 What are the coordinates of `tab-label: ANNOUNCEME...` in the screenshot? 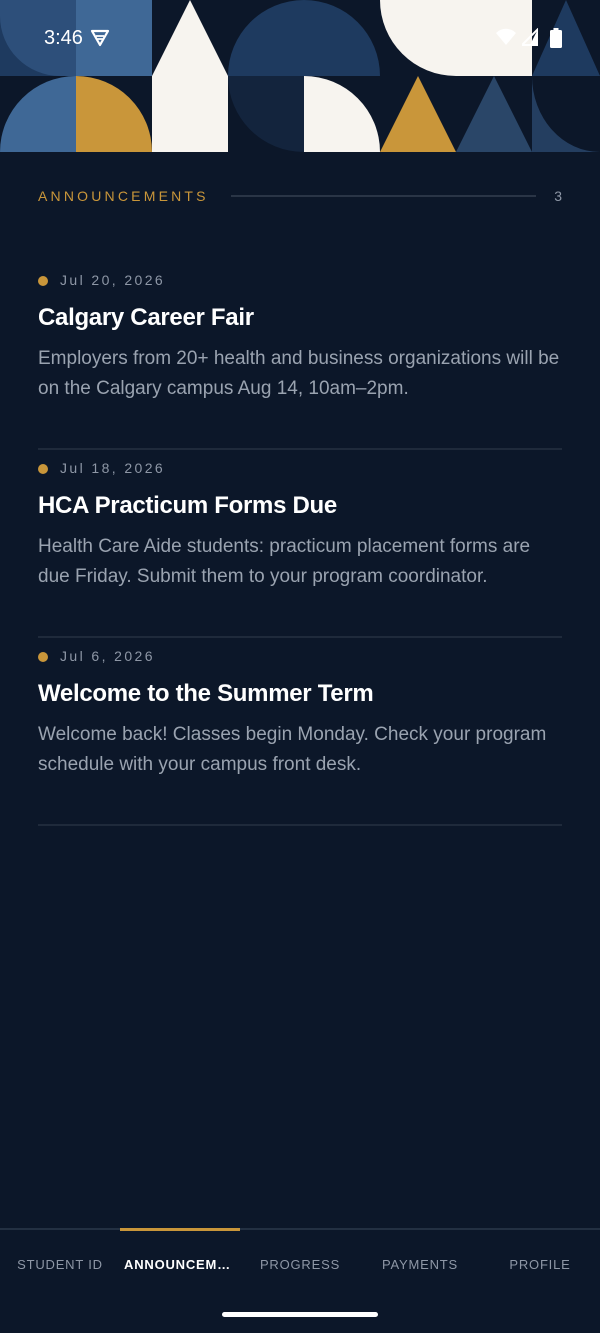 It's located at (182, 1264).